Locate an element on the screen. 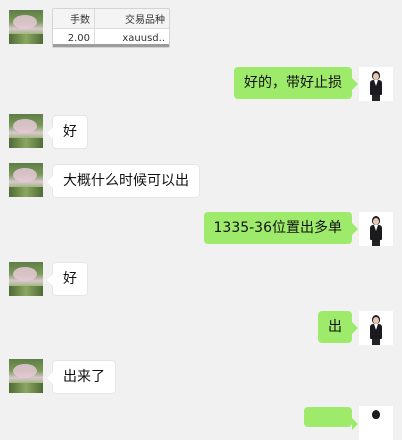 This screenshot has width=402, height=440. message-bubble-outgoing: 出 is located at coordinates (338, 327).